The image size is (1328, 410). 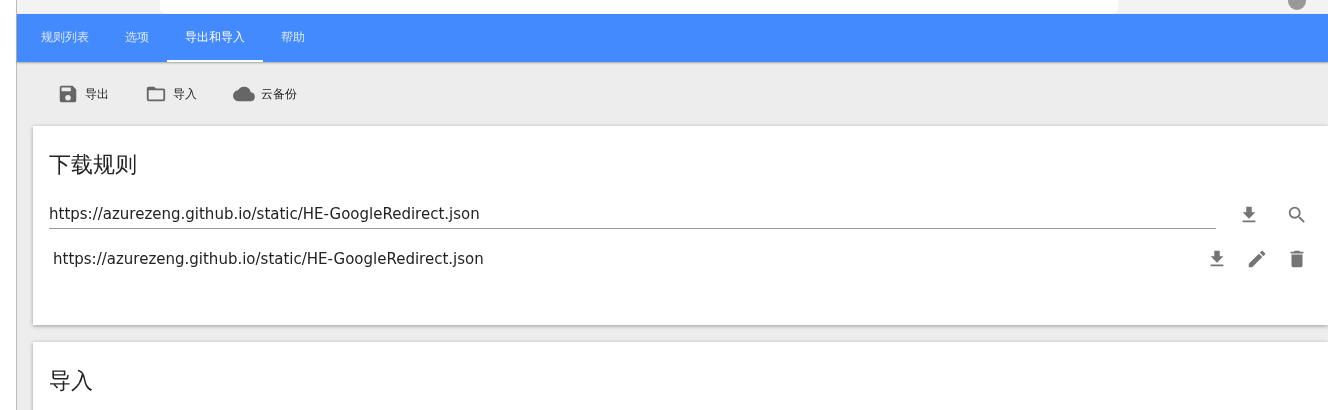 What do you see at coordinates (1297, 5) in the screenshot?
I see `avatar-icon` at bounding box center [1297, 5].